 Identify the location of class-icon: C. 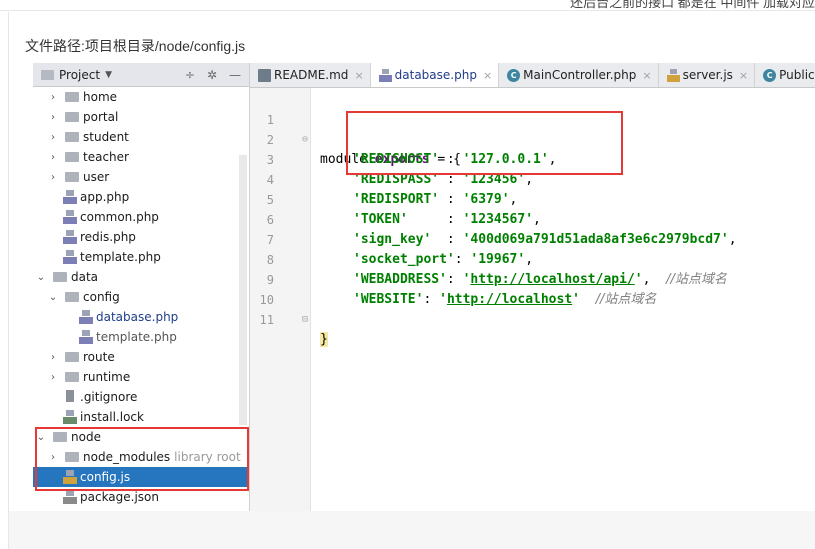
(770, 75).